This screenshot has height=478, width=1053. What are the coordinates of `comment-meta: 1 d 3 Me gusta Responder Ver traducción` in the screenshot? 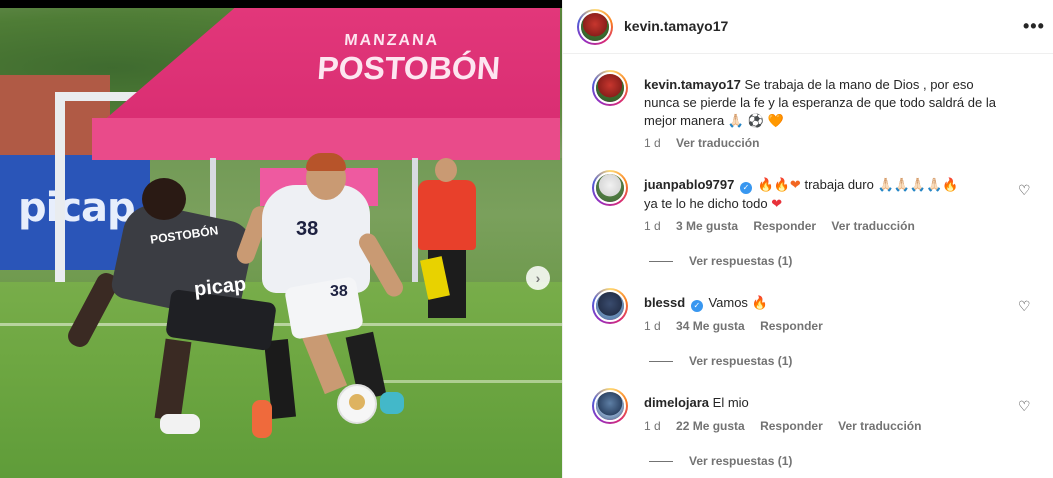 It's located at (785, 226).